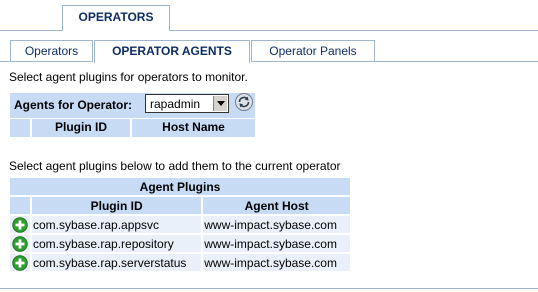  Describe the element at coordinates (31, 30) in the screenshot. I see `top-tab-rule-left` at that location.